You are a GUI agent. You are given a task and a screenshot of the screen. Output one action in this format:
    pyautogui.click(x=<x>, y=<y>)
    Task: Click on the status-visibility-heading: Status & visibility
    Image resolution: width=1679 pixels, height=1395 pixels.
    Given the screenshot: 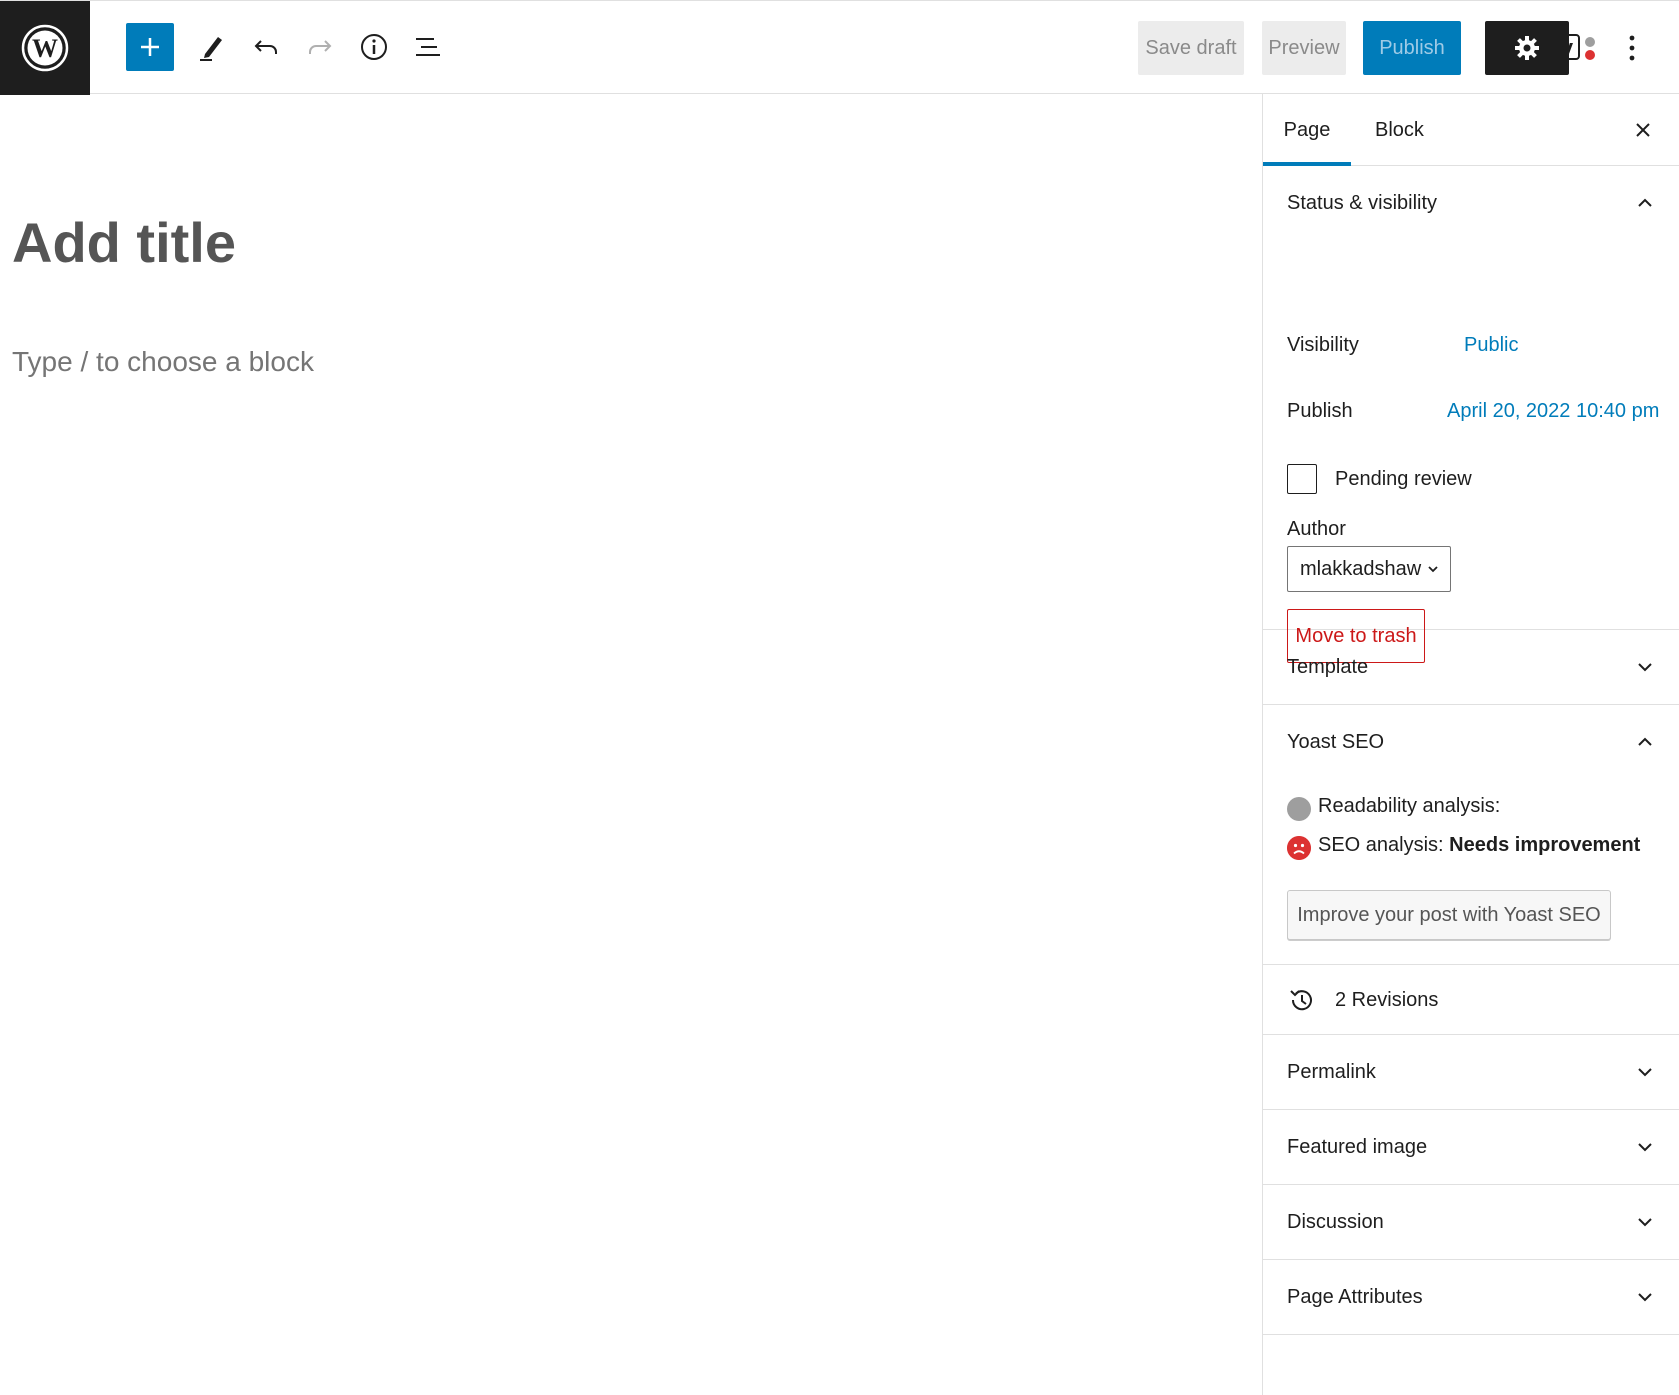 What is the action you would take?
    pyautogui.click(x=1362, y=202)
    